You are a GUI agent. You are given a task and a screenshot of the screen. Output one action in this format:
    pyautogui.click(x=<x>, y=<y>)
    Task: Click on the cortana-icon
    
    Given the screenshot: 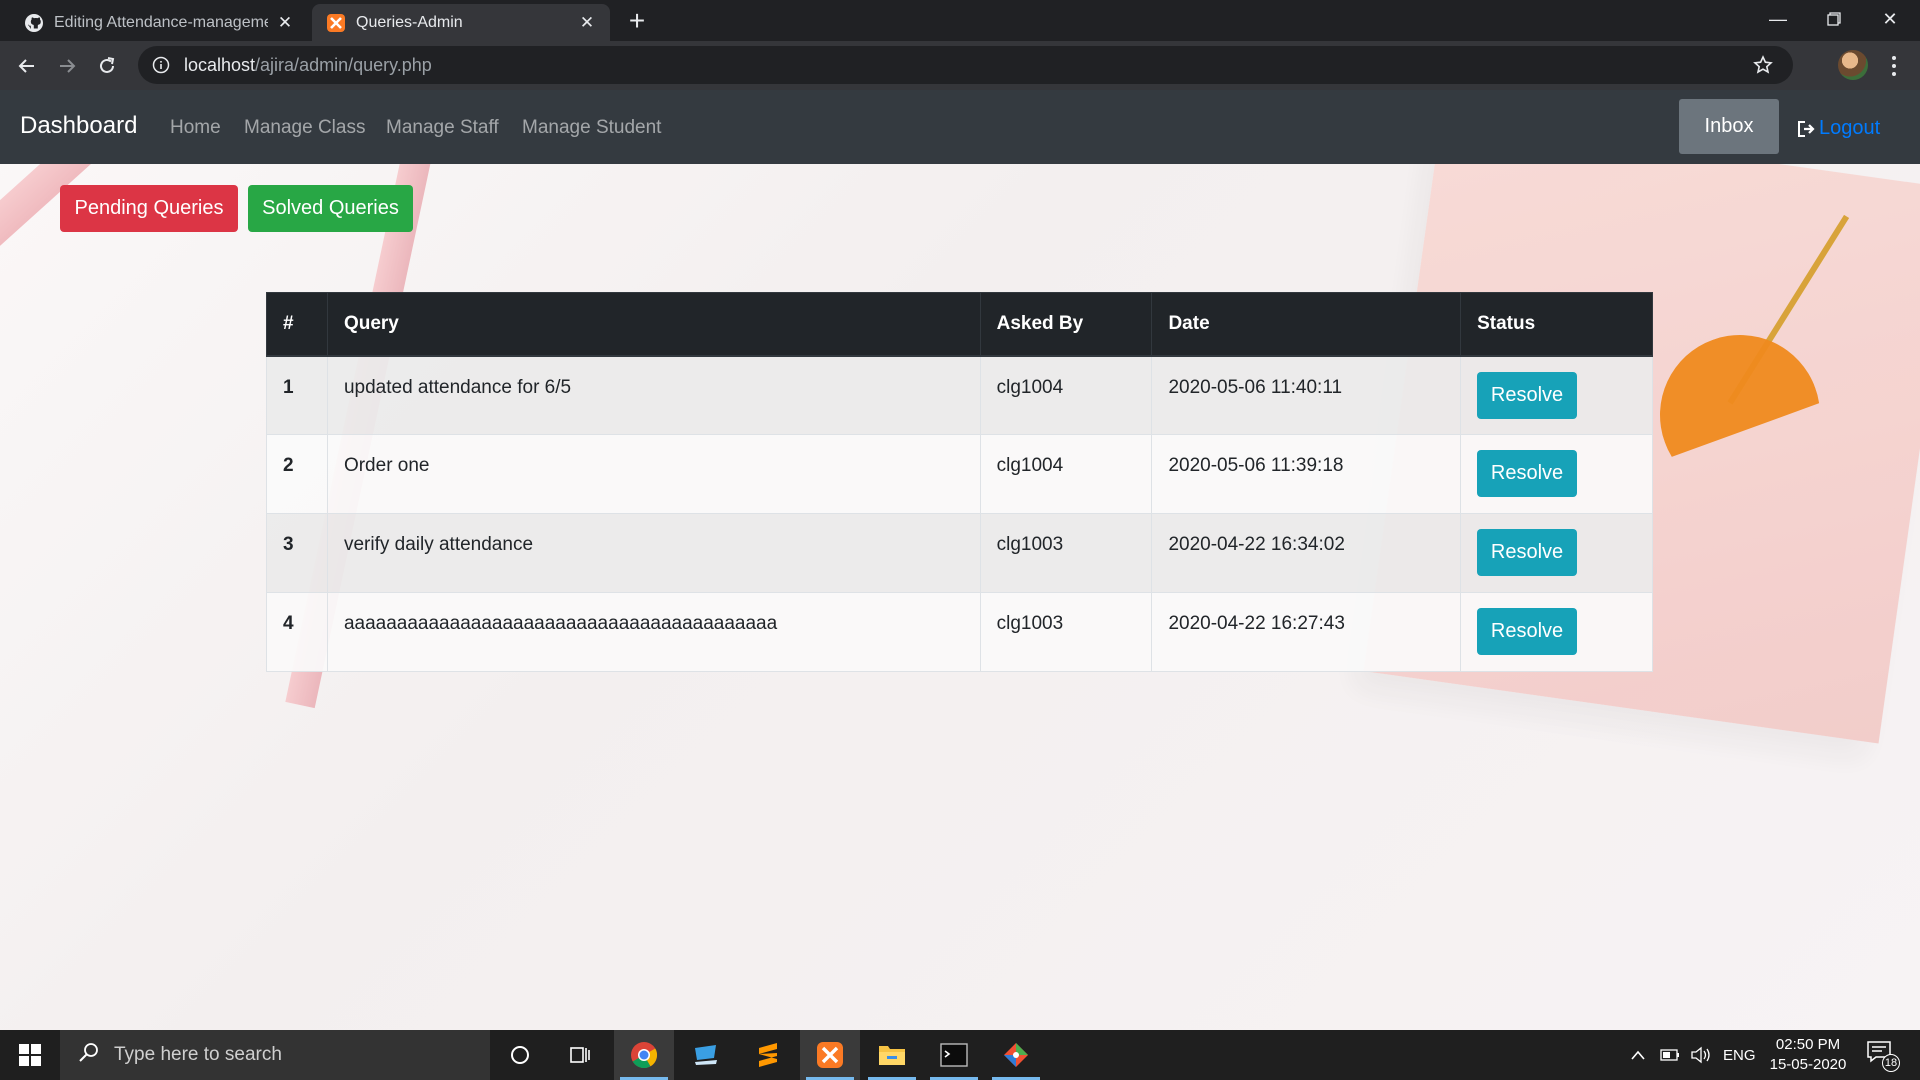 What is the action you would take?
    pyautogui.click(x=520, y=1055)
    